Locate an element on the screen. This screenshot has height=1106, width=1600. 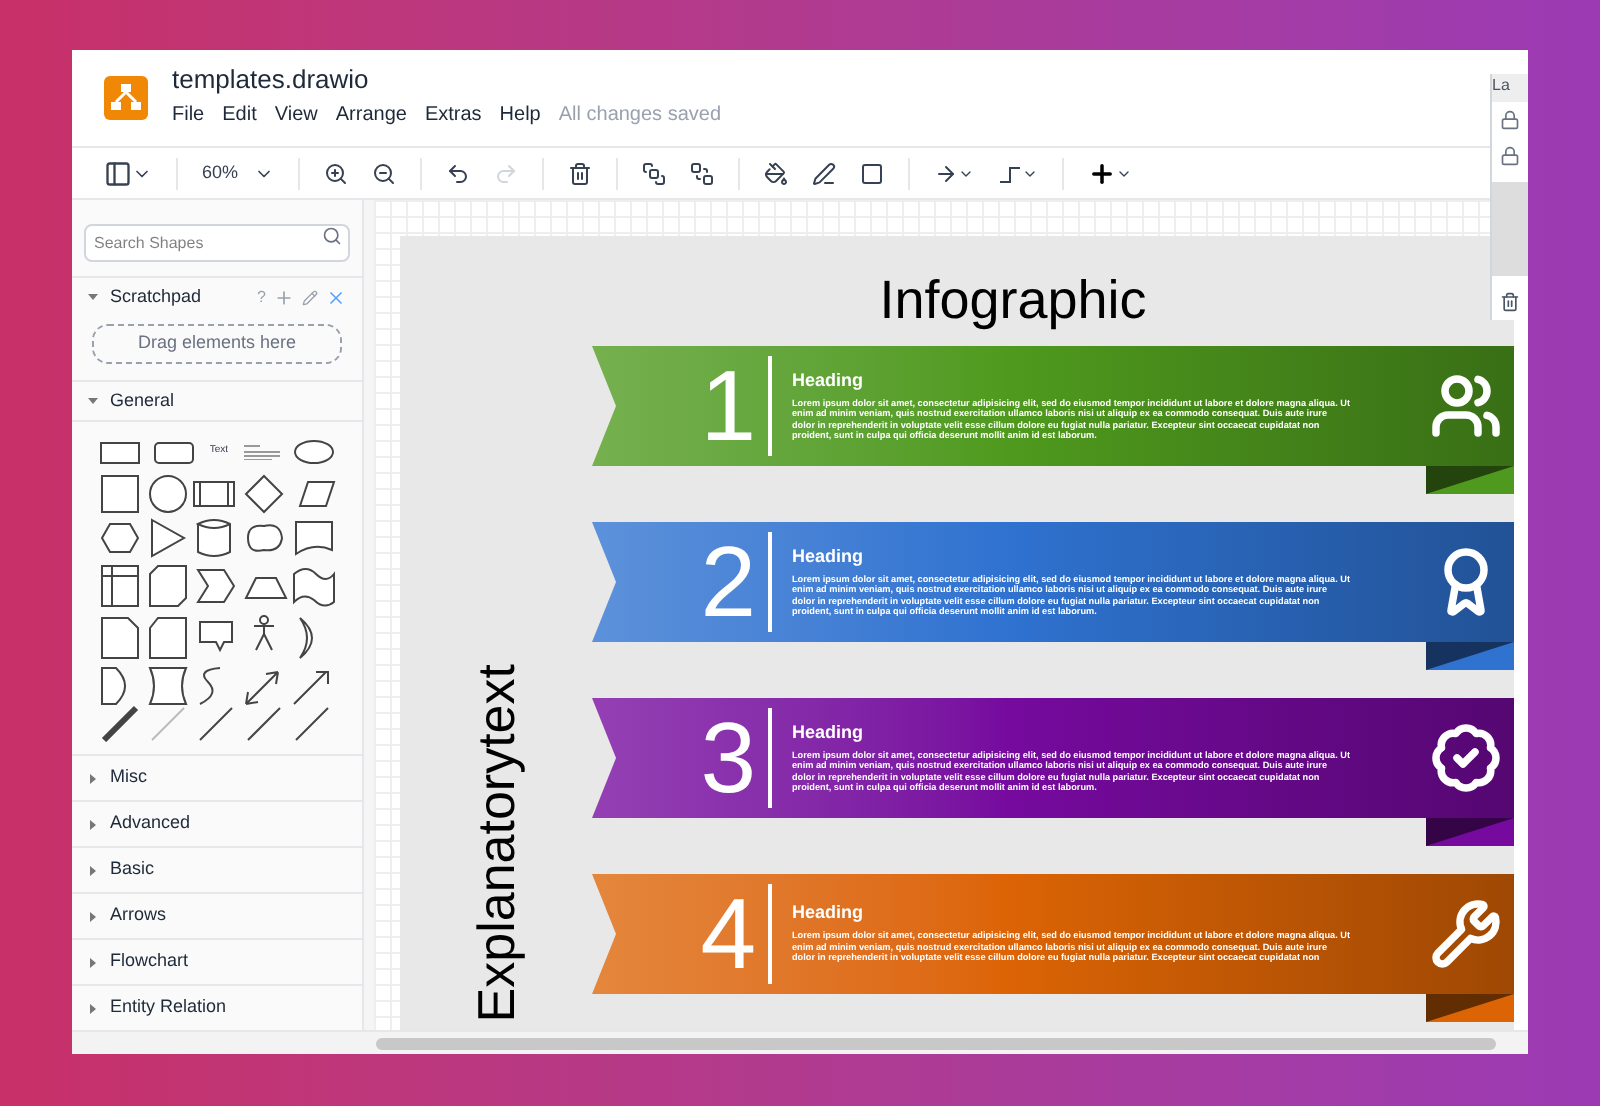
step-number: 2 is located at coordinates (728, 582).